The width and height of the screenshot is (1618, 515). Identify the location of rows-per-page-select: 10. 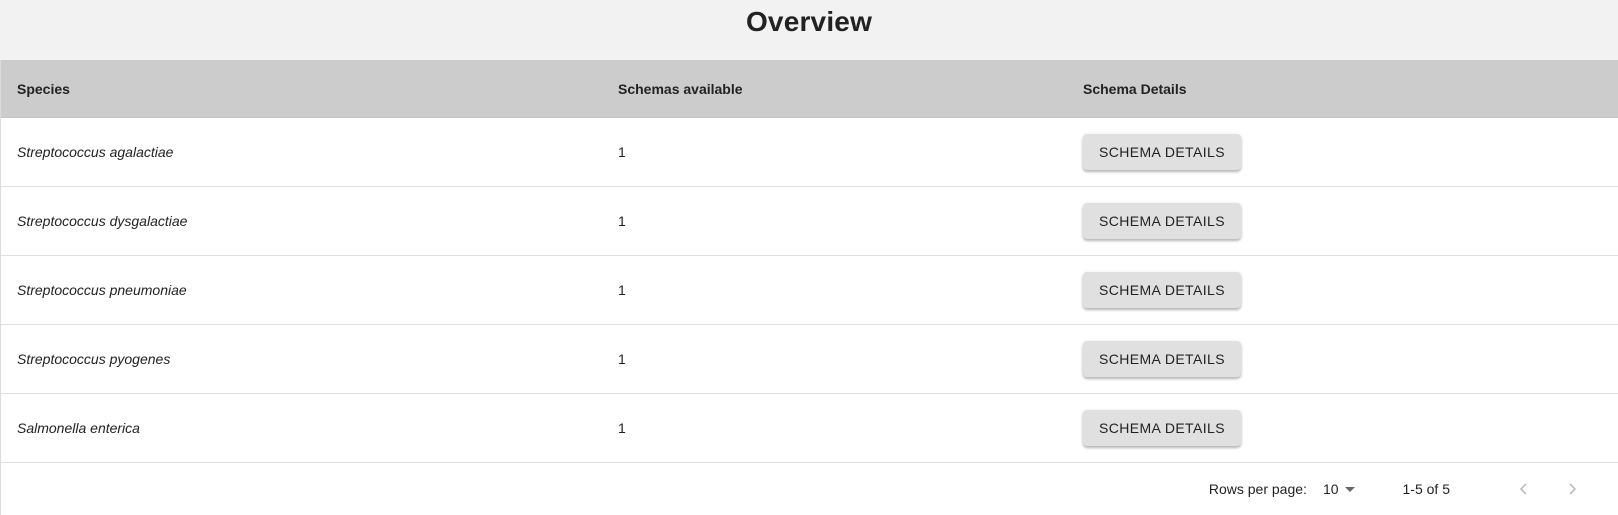
(1339, 489).